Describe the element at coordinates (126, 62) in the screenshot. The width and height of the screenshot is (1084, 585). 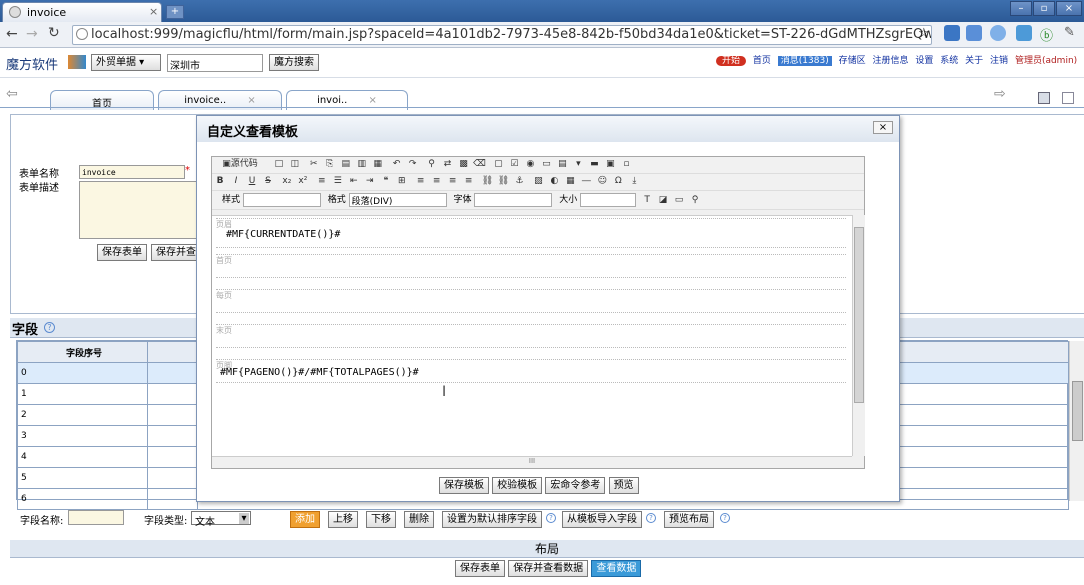
I see `category-dropdown: 外贸单据 ▾` at that location.